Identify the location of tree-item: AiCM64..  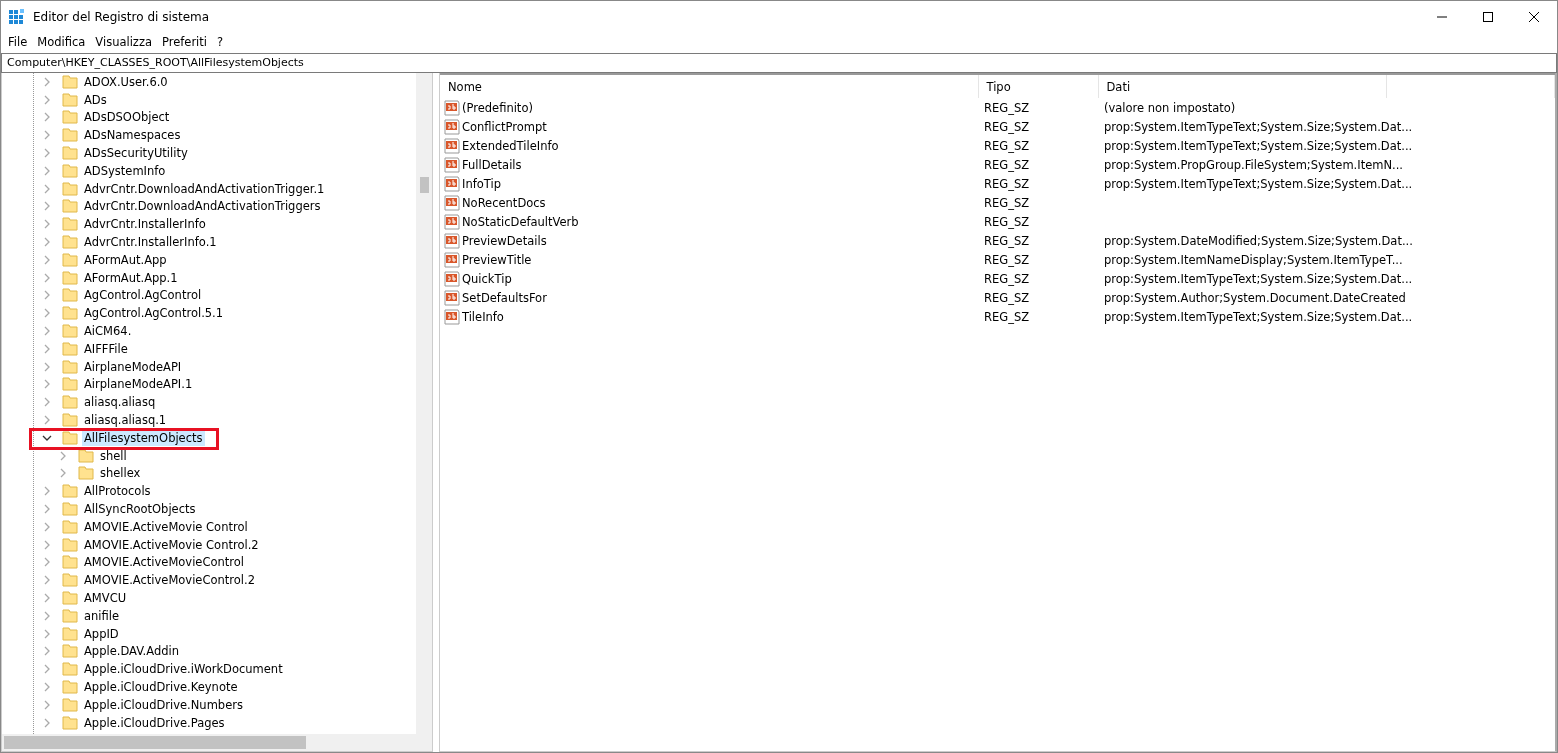
(108, 331).